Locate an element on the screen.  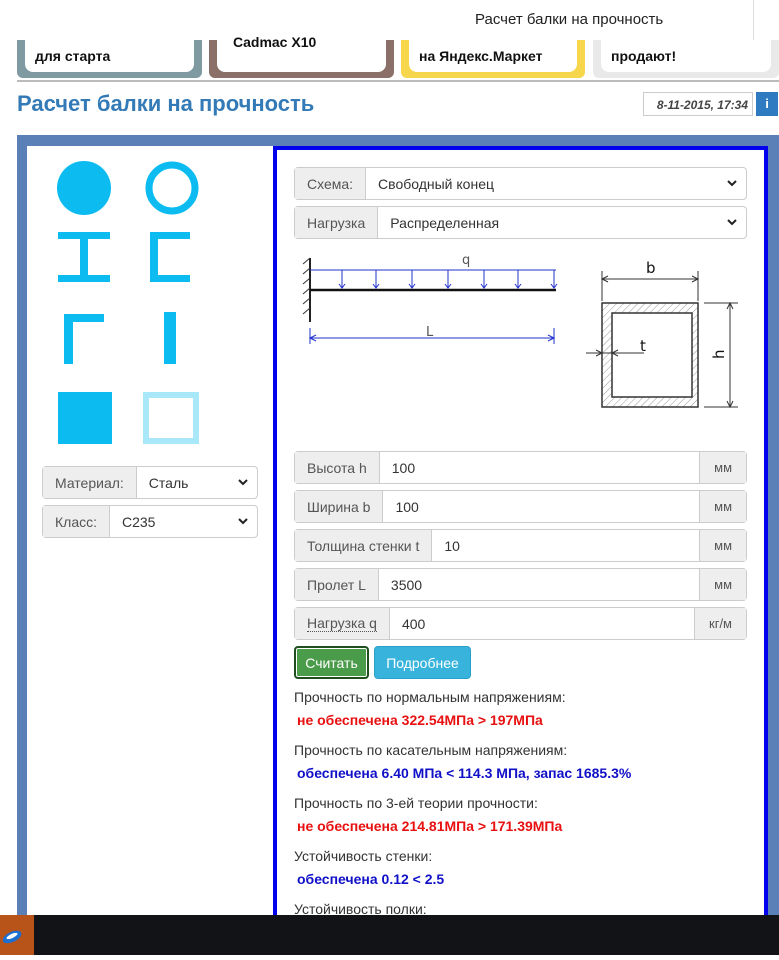
scheme-value: Свободный конец is located at coordinates (436, 183).